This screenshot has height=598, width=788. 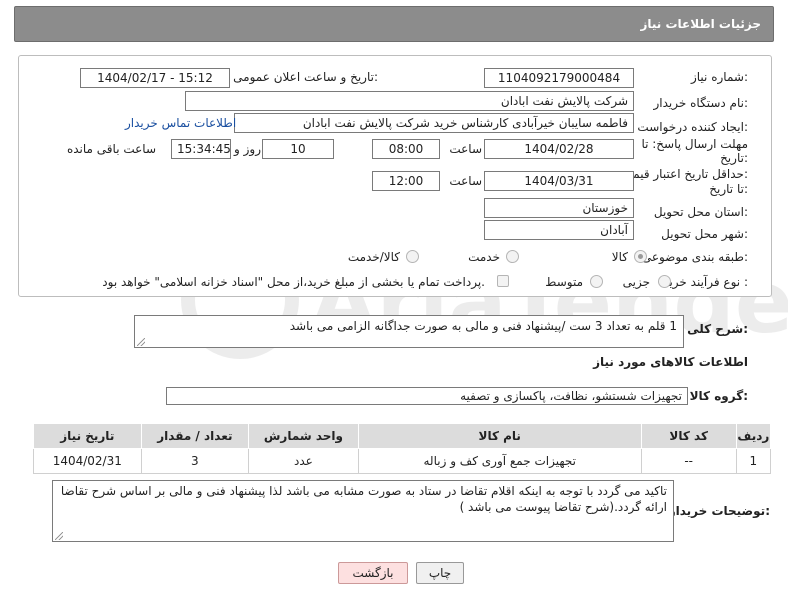 I want to click on process-medium-label: متوسط, so click(x=564, y=282).